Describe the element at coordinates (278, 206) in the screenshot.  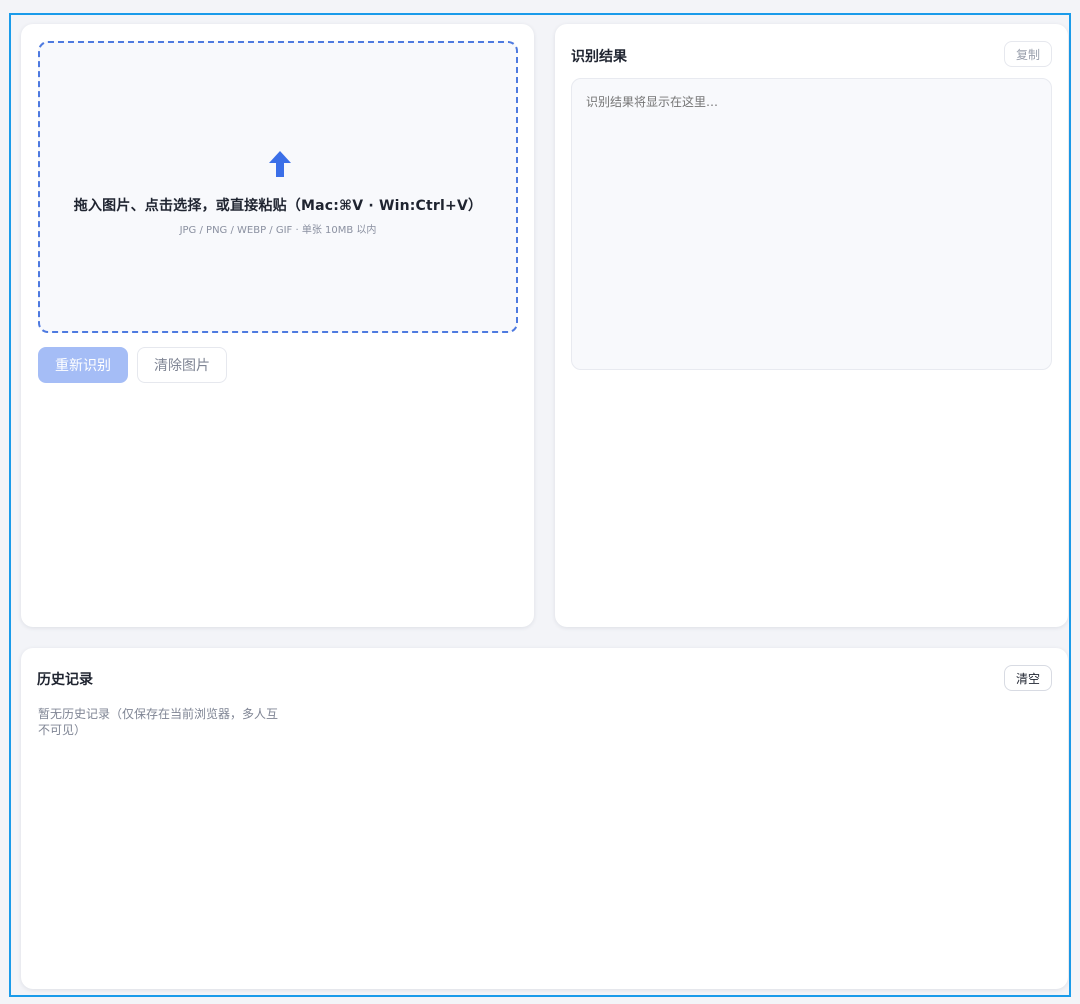
I see `dropzone-title: 拖入图片、点击选择，或直接粘贴（Mac:⌘V · Win:Ctrl+V）` at that location.